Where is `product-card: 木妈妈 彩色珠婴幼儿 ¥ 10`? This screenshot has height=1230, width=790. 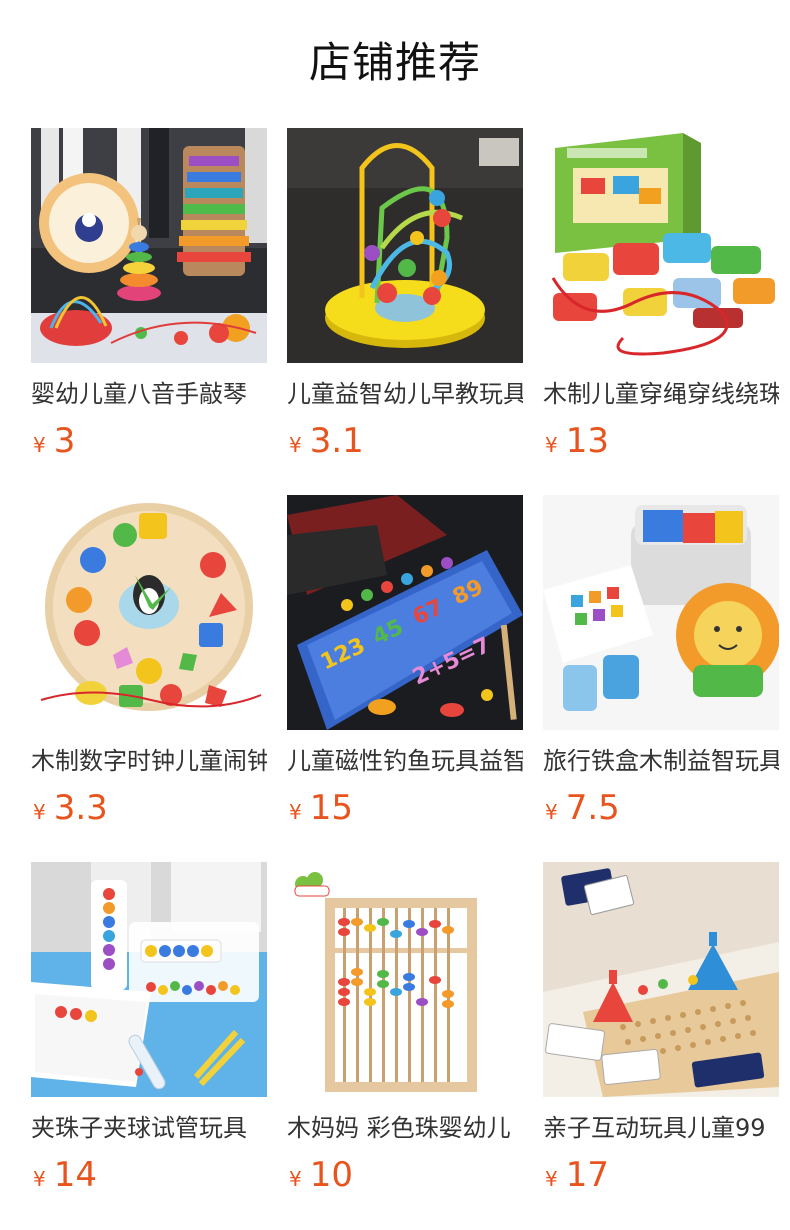
product-card: 木妈妈 彩色珠婴幼儿 ¥ 10 is located at coordinates (405, 1045).